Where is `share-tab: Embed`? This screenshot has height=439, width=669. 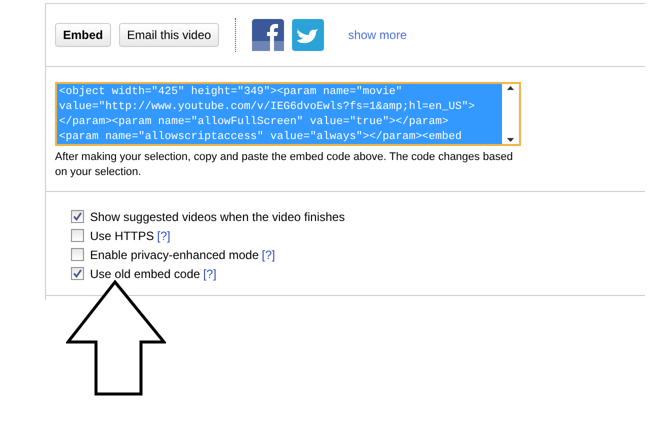
share-tab: Embed is located at coordinates (83, 35).